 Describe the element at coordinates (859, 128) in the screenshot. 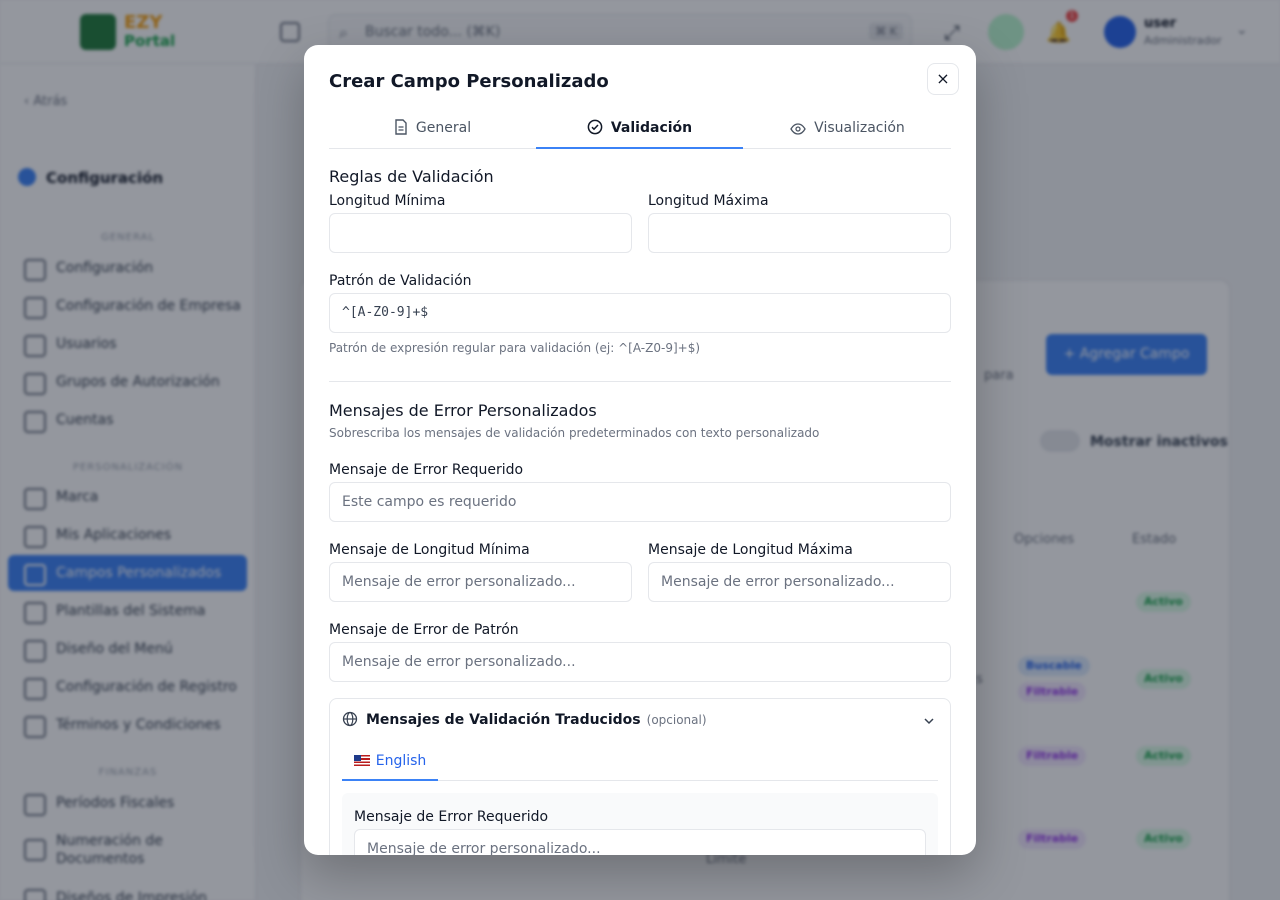

I see `tab-visualizacion-label: Visualización` at that location.